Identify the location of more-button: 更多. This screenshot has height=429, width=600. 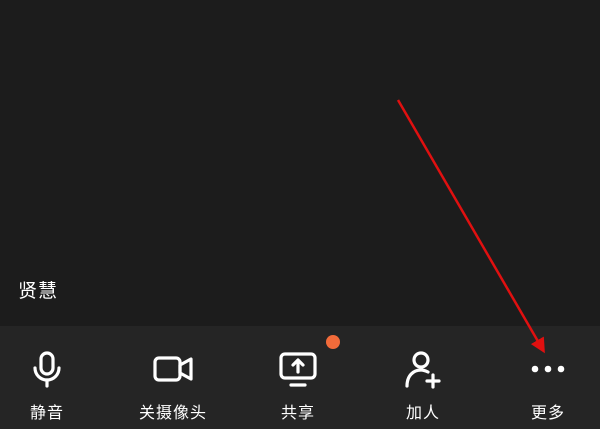
(544, 377).